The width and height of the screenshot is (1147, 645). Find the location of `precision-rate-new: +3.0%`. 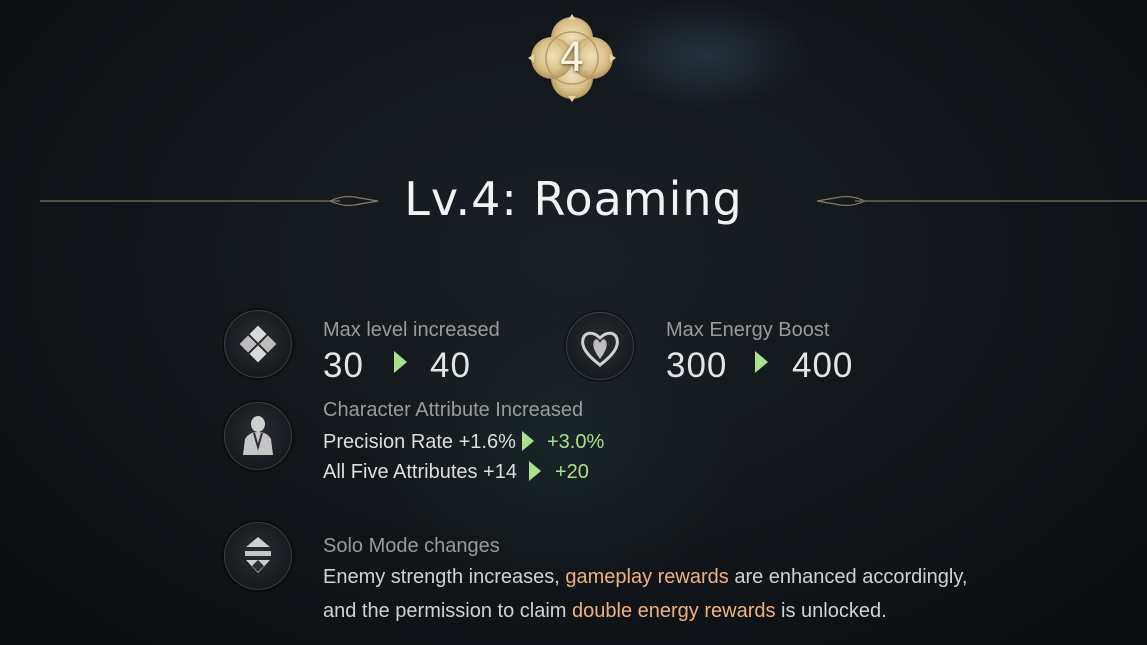

precision-rate-new: +3.0% is located at coordinates (576, 442).